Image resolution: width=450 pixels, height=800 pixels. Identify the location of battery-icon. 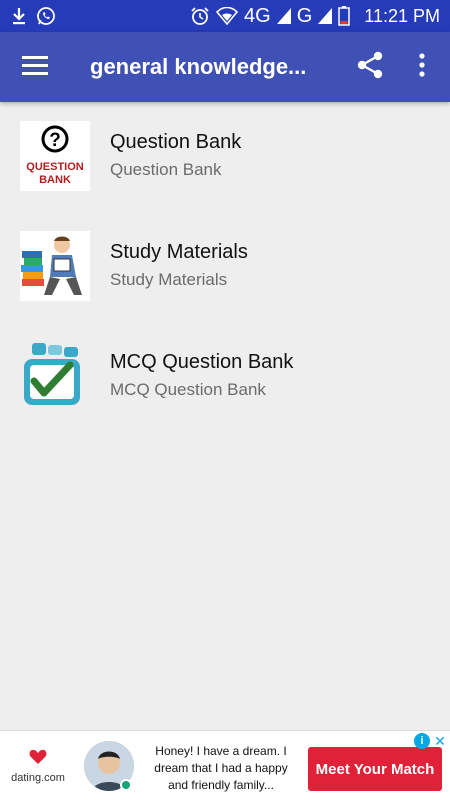
(344, 16).